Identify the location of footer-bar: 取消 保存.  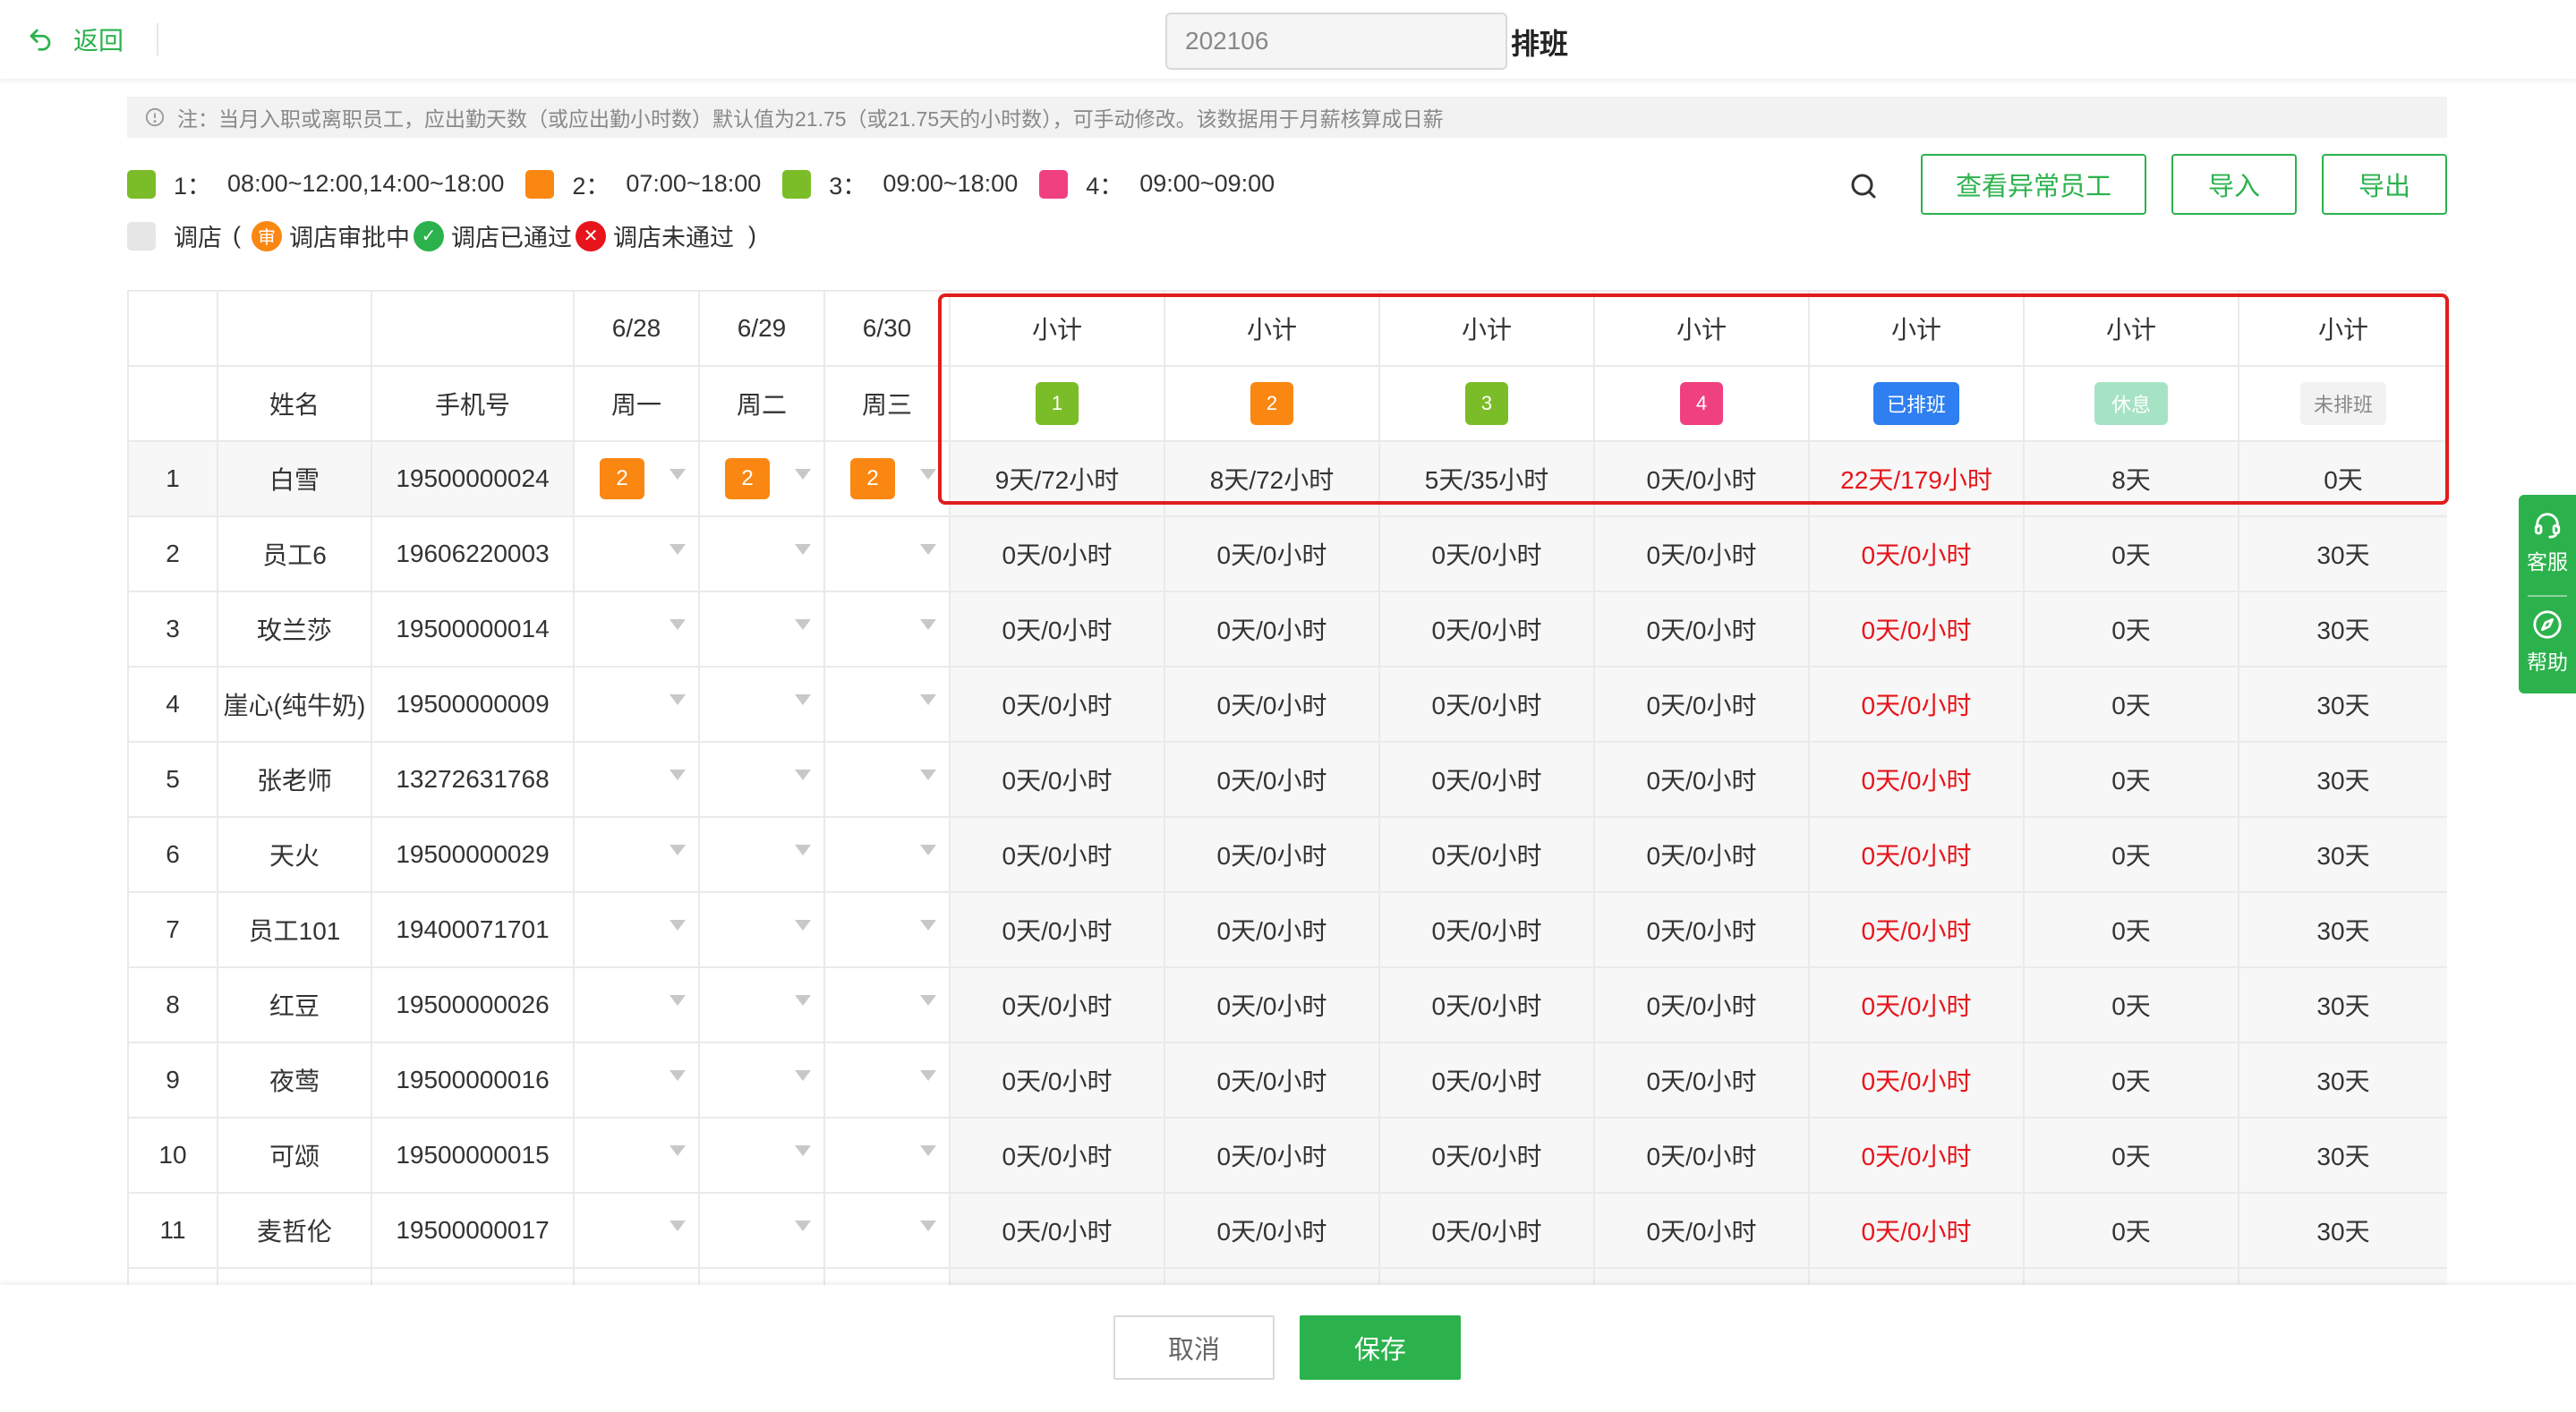
(1288, 1348).